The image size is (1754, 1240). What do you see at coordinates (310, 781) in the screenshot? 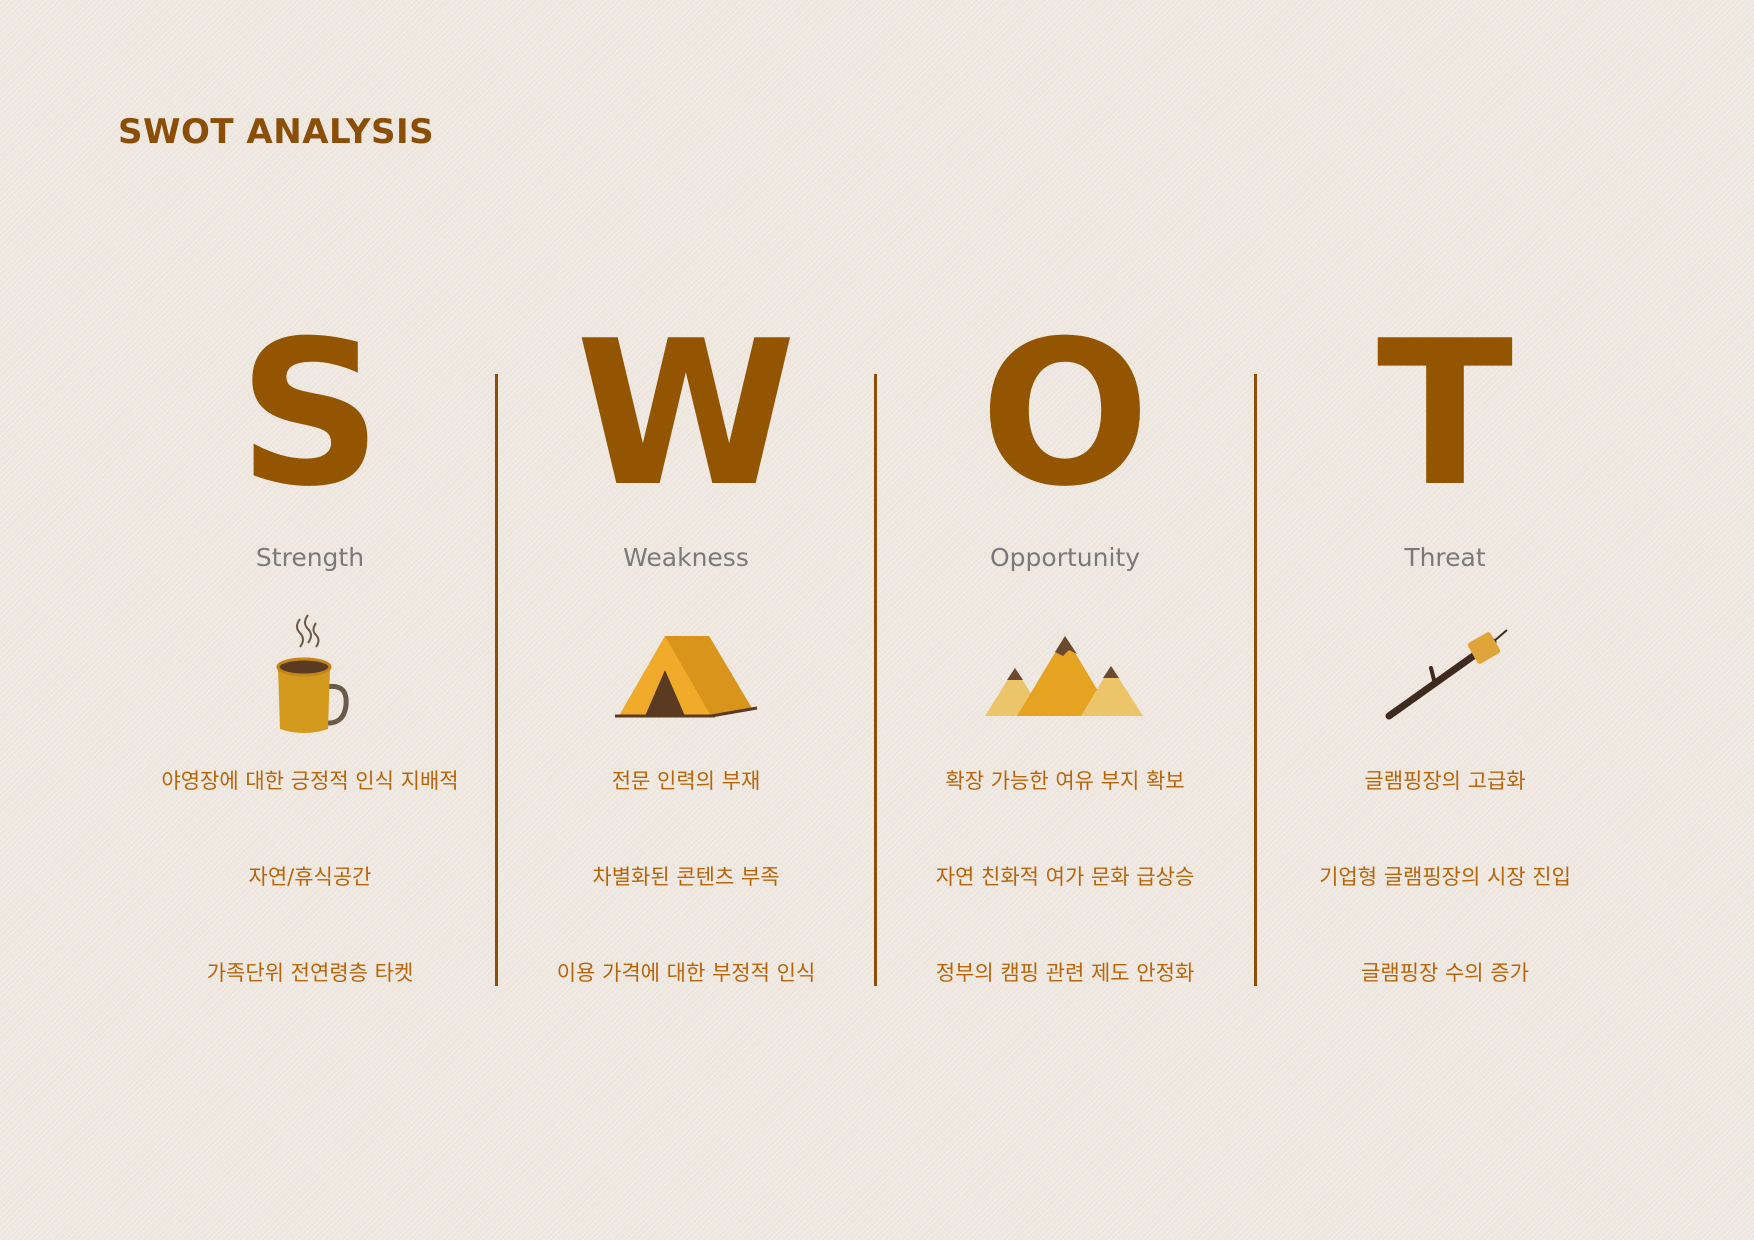
I see `swot-item: 야영장에 대한 긍정적 인식 지배적` at bounding box center [310, 781].